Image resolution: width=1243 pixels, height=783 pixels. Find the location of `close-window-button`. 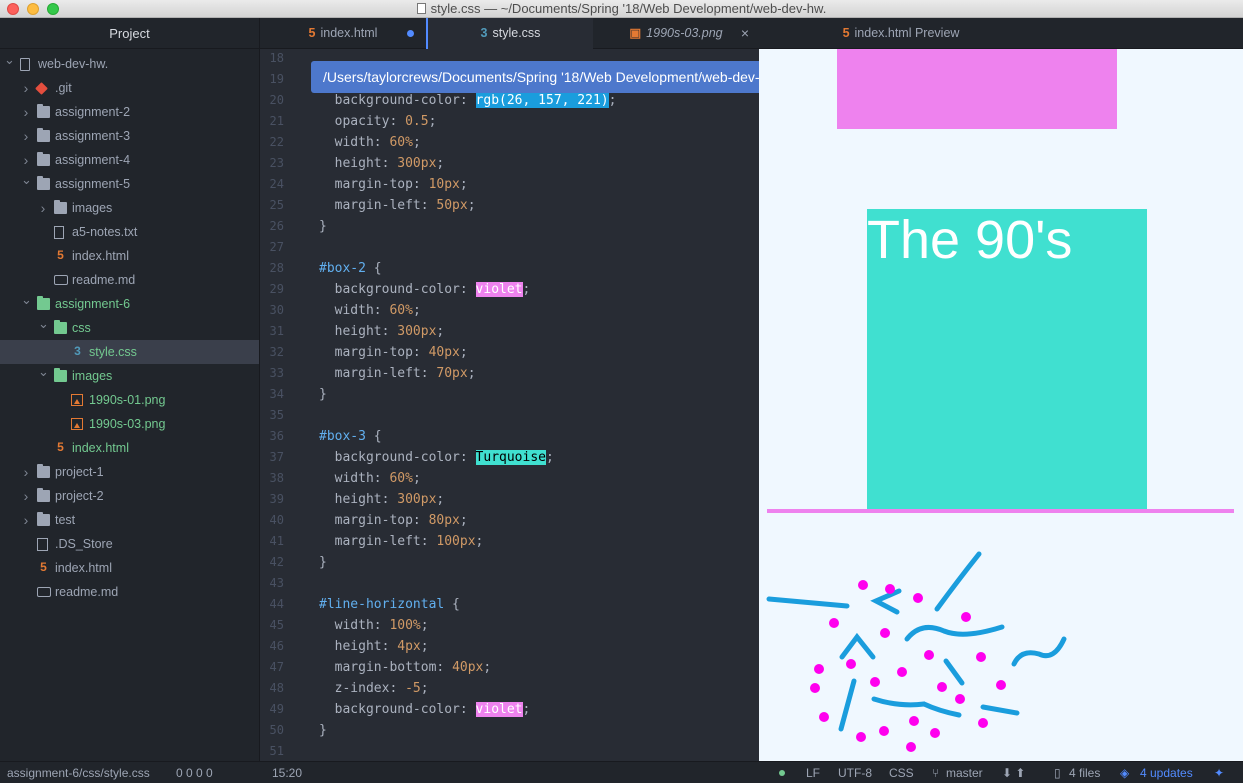

close-window-button is located at coordinates (13, 9).